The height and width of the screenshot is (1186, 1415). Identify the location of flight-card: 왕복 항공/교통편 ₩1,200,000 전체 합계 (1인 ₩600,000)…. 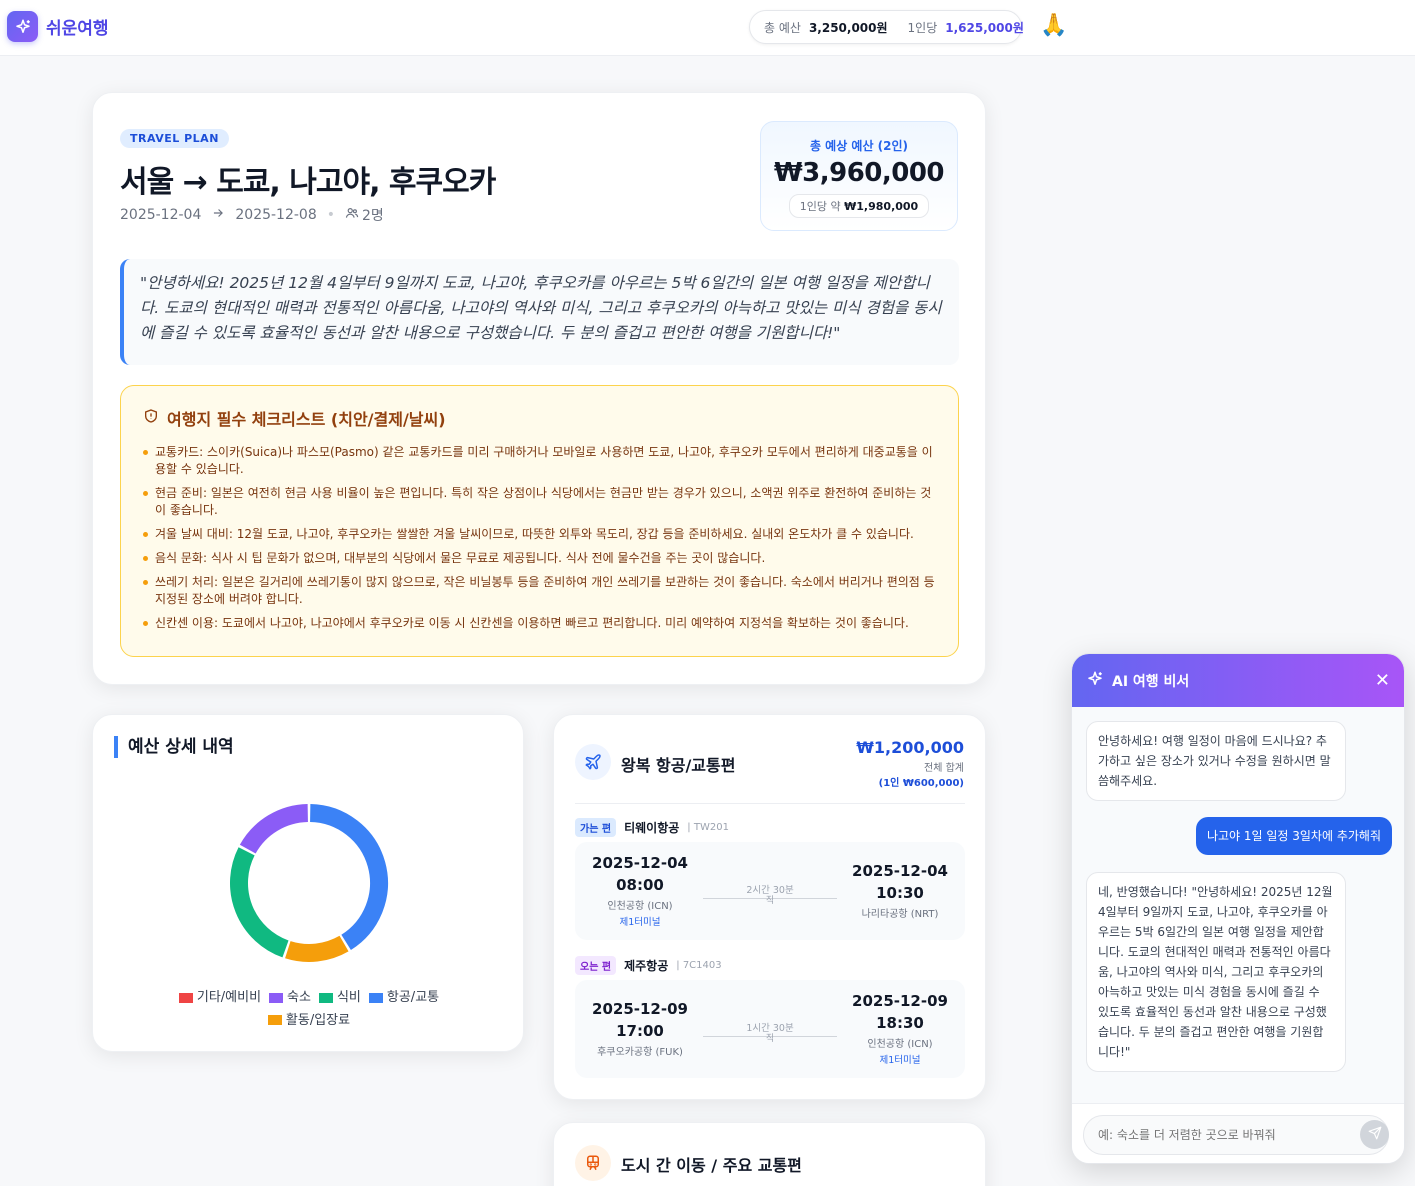
(769, 907).